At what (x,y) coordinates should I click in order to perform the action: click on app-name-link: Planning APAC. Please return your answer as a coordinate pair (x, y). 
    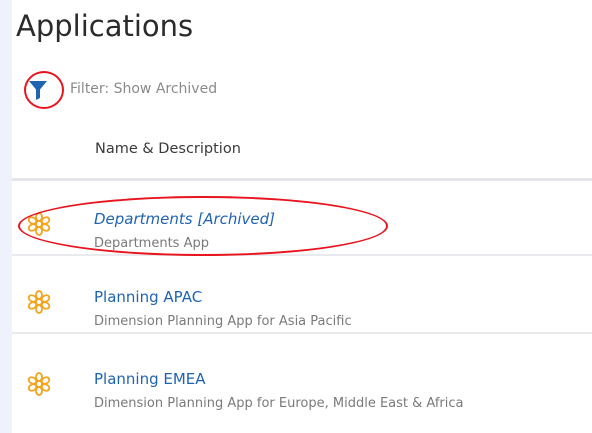
    Looking at the image, I should click on (148, 297).